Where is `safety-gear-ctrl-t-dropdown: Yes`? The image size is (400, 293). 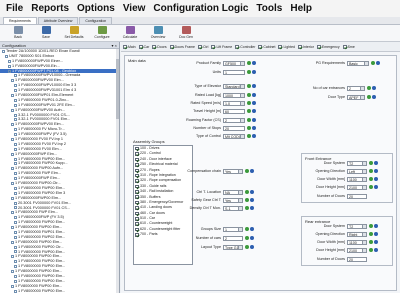
safety-gear-ctrl-t-dropdown: Yes is located at coordinates (233, 200).